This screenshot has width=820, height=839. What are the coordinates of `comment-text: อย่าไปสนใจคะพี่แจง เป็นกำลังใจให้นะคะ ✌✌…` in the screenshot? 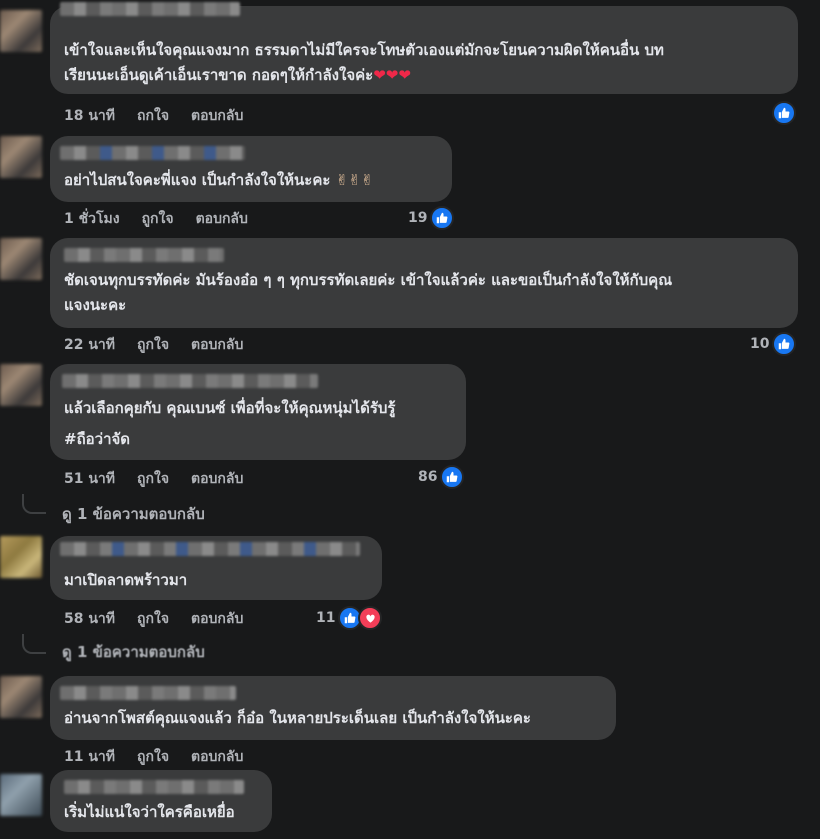 It's located at (219, 180).